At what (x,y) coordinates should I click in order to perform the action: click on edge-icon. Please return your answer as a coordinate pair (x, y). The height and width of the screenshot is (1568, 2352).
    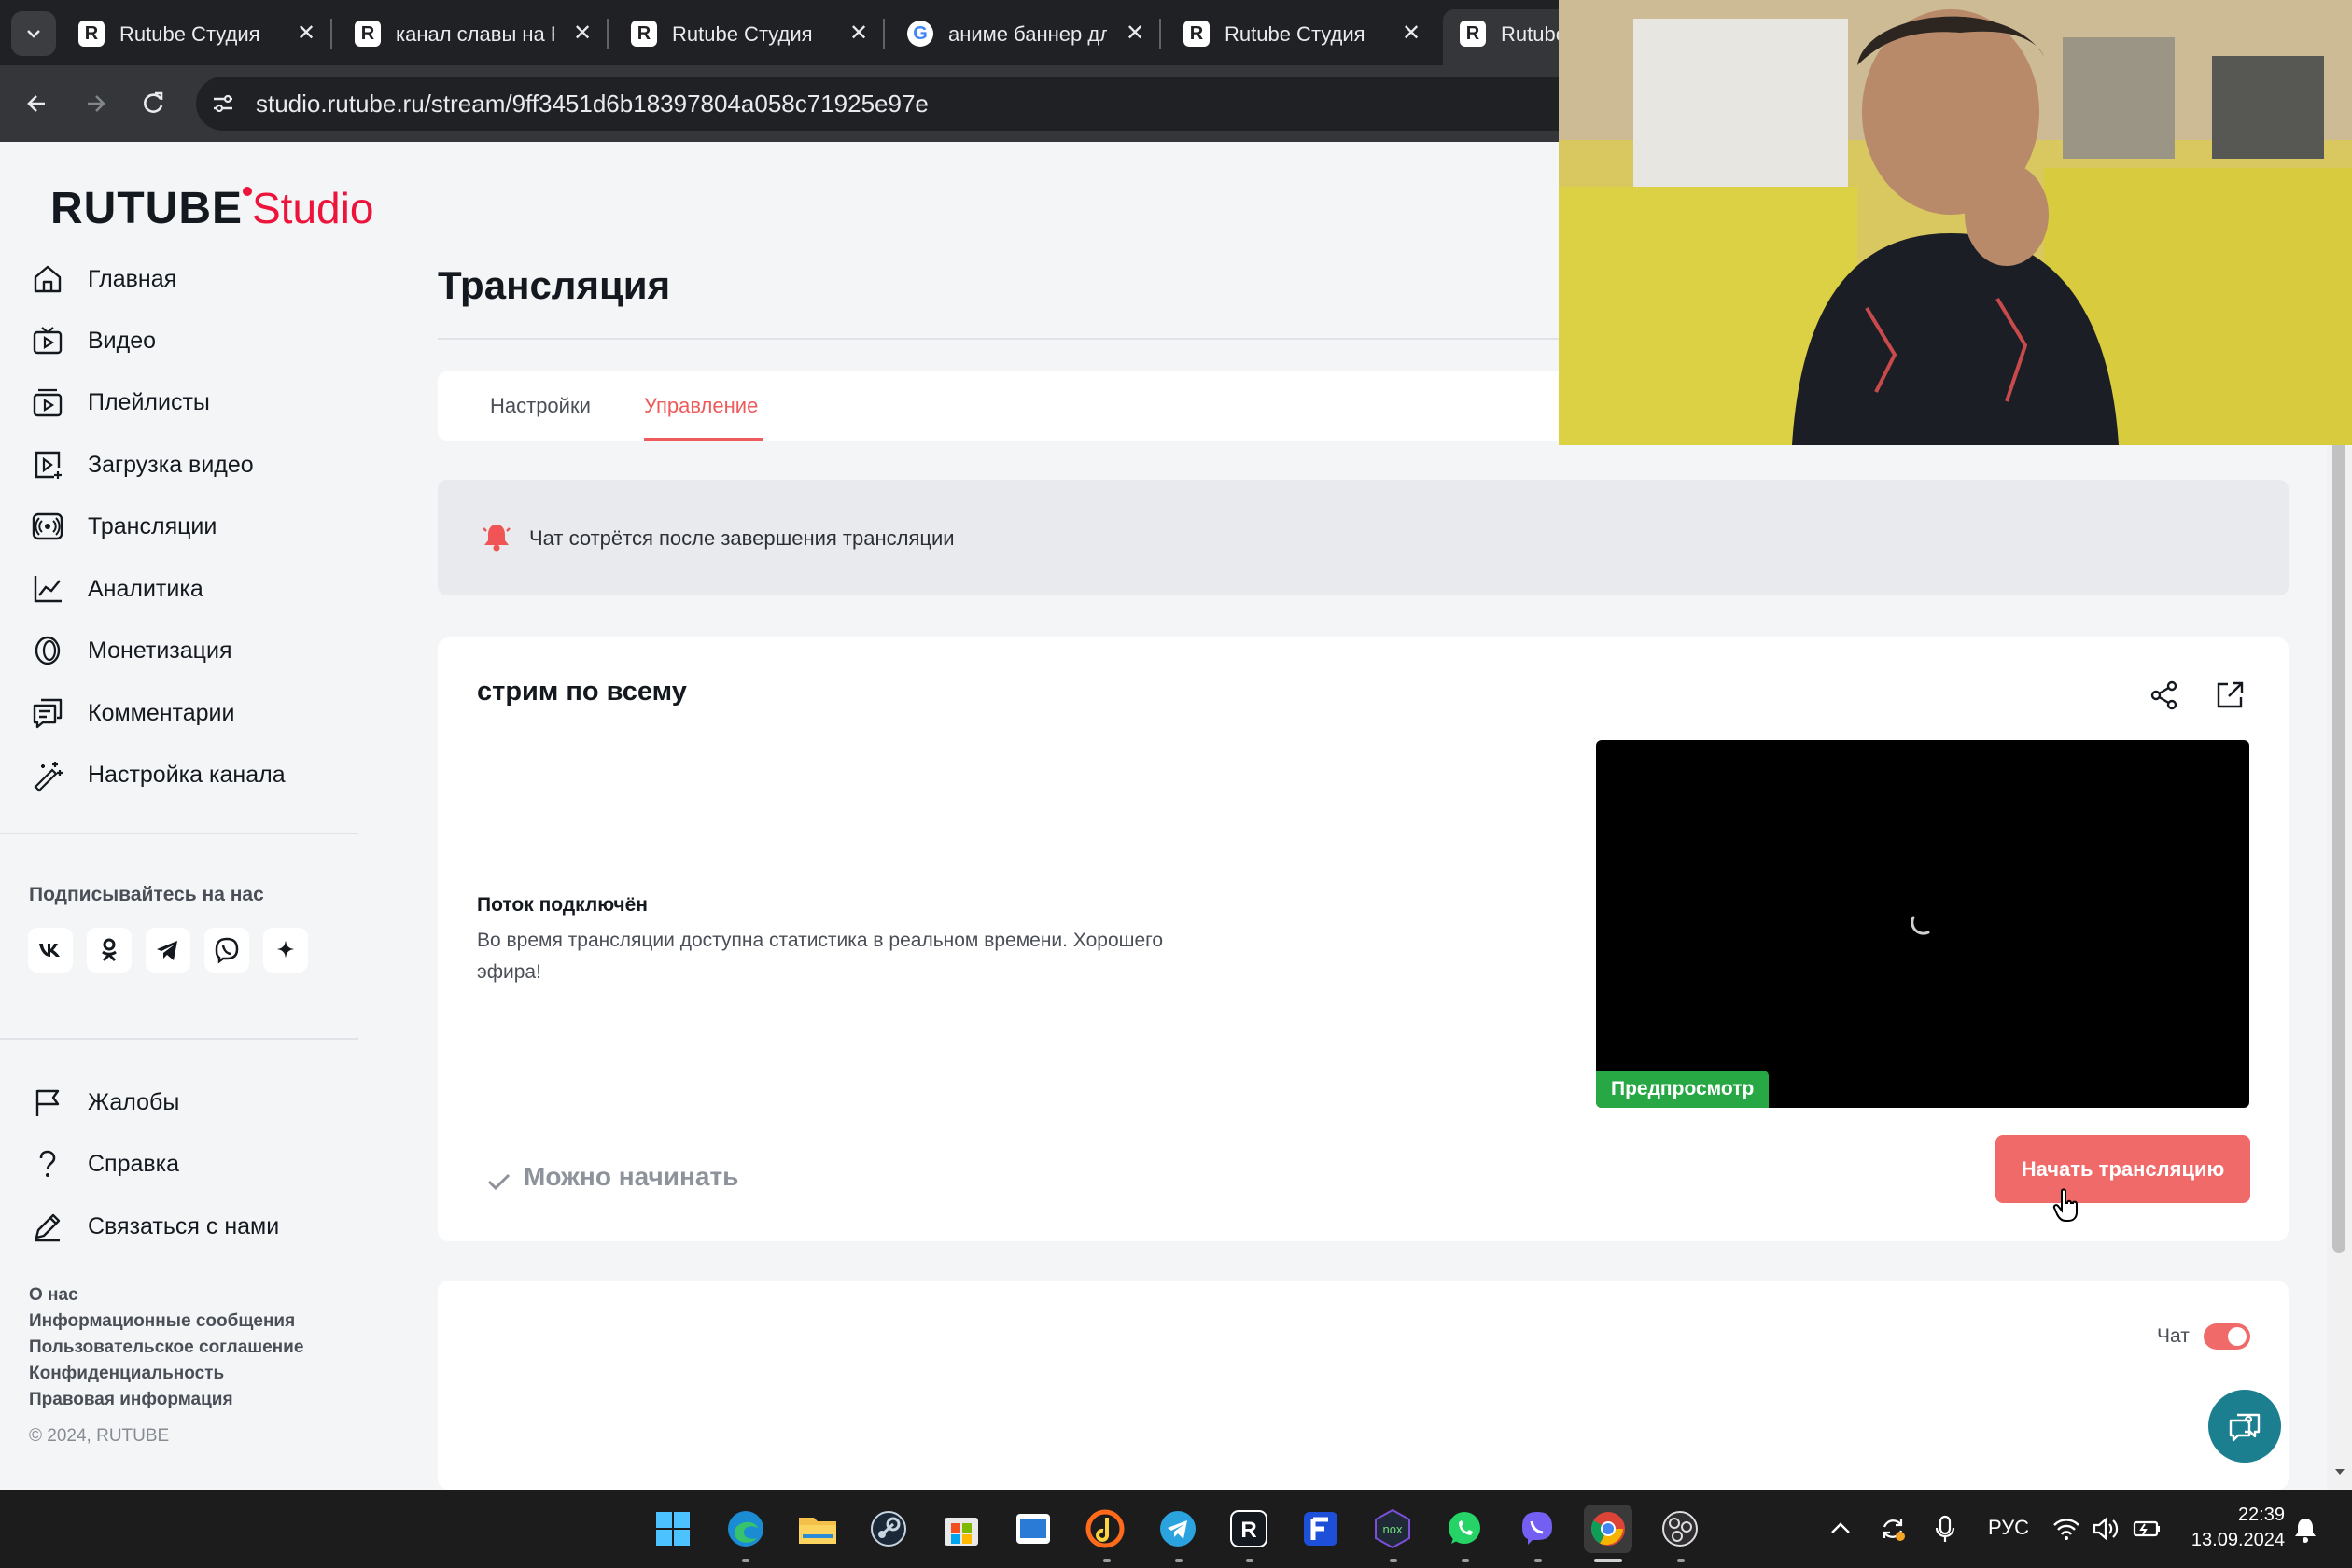
    Looking at the image, I should click on (745, 1529).